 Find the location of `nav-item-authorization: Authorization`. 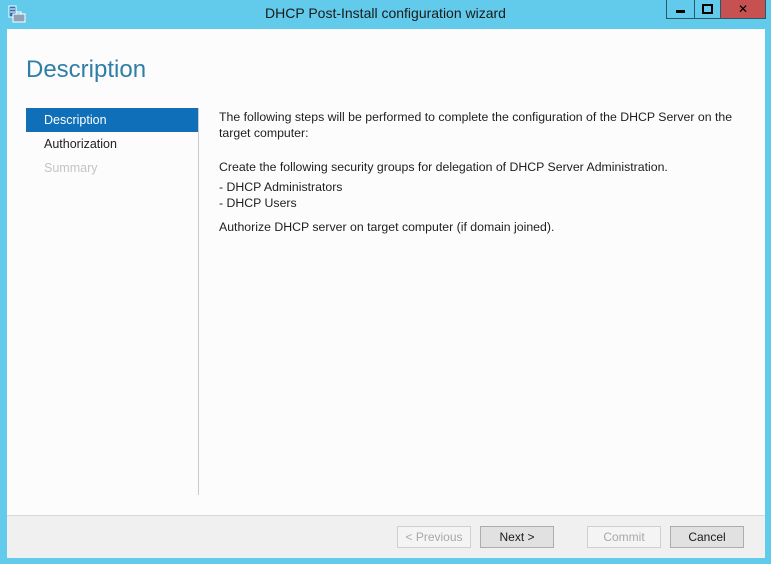

nav-item-authorization: Authorization is located at coordinates (112, 144).